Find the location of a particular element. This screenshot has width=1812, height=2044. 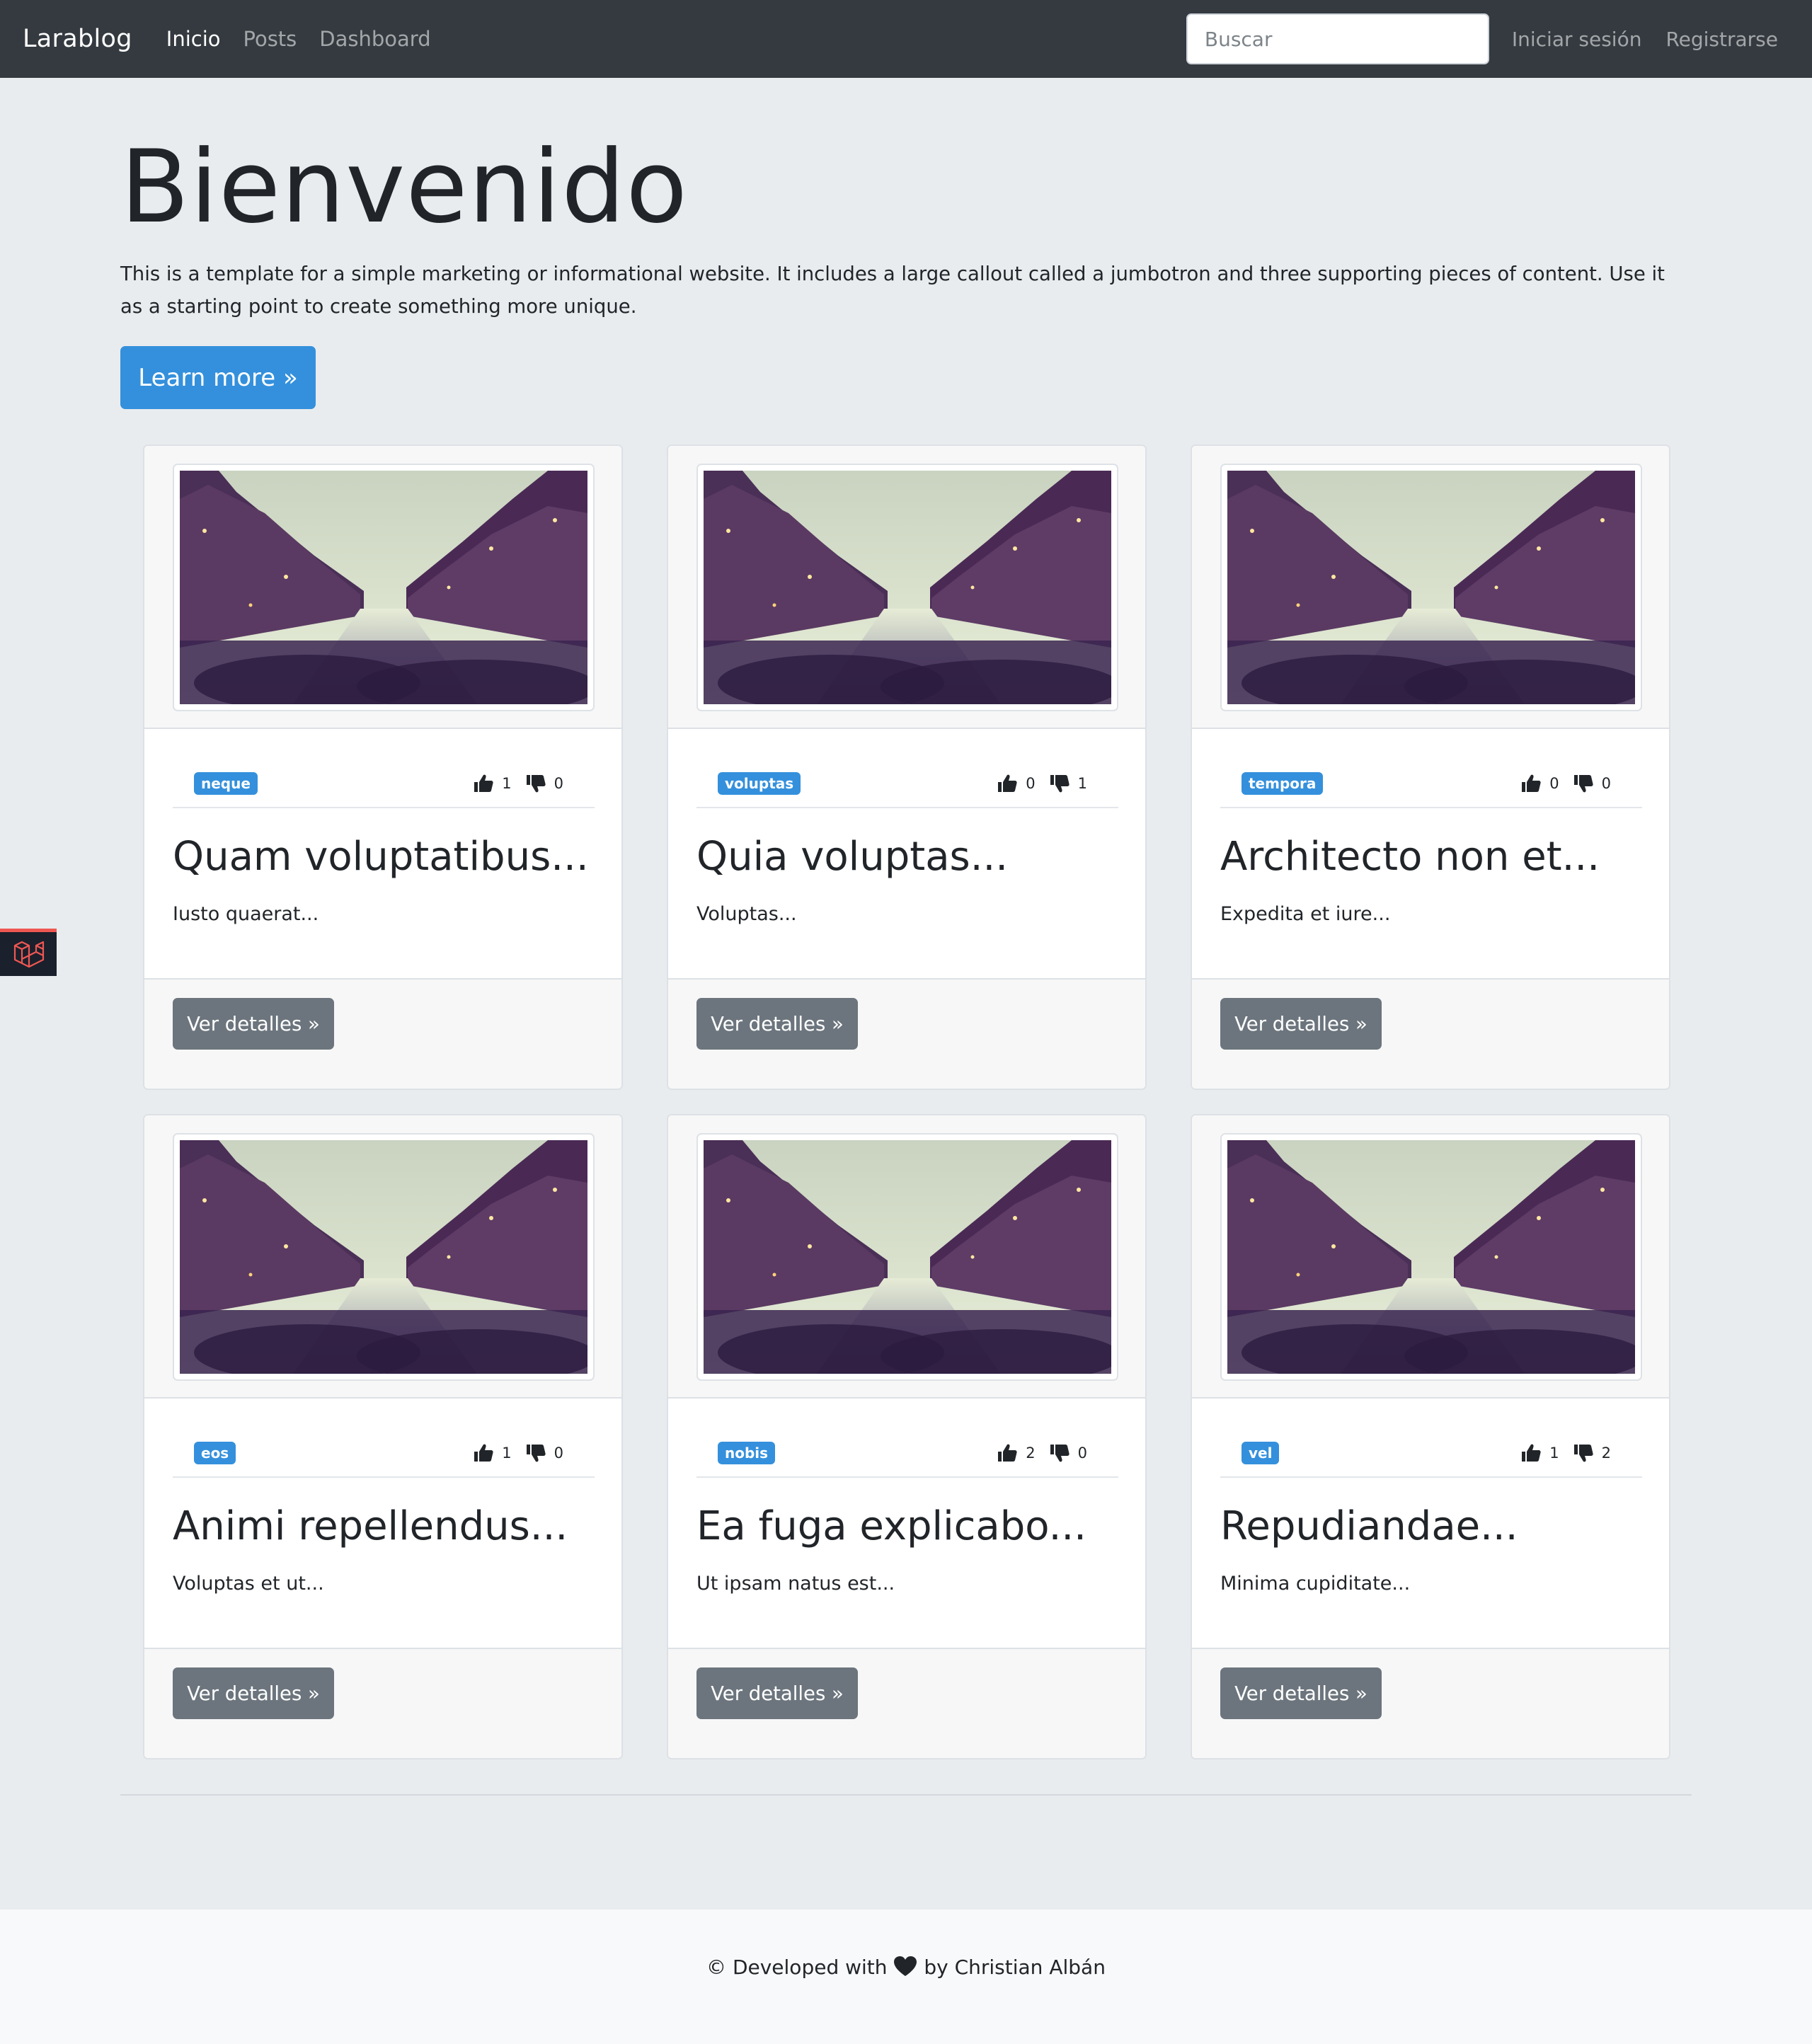

category-badge: nobis is located at coordinates (747, 1453).